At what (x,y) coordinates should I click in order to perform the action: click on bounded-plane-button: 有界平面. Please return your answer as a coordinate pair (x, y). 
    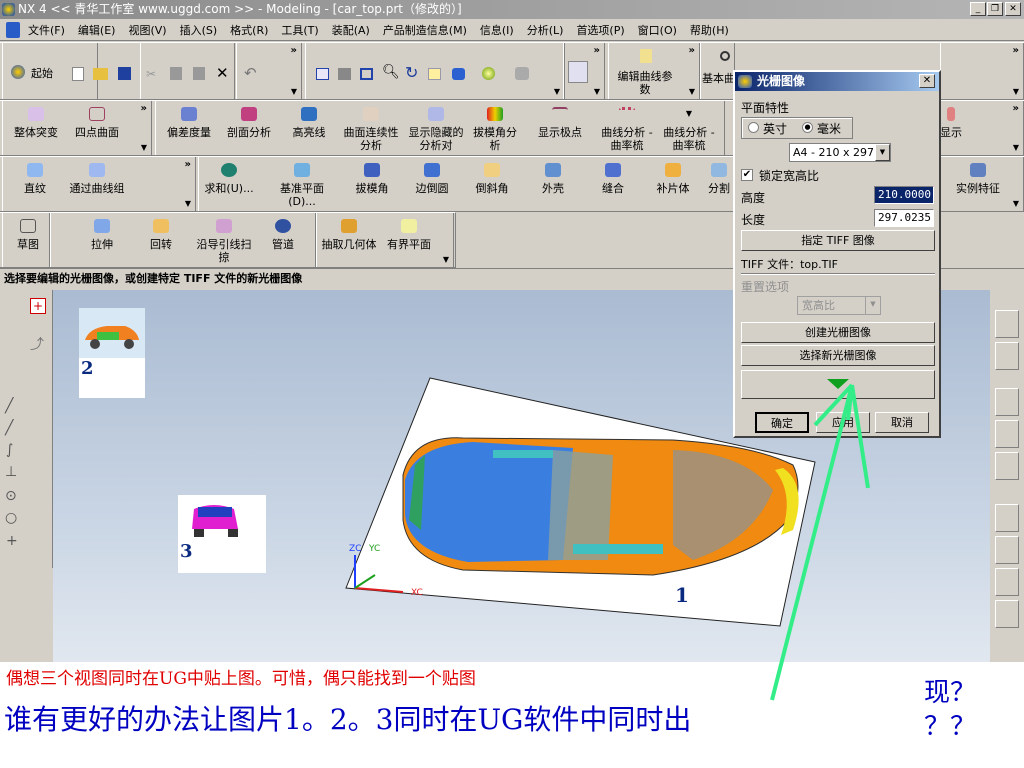
    Looking at the image, I should click on (409, 235).